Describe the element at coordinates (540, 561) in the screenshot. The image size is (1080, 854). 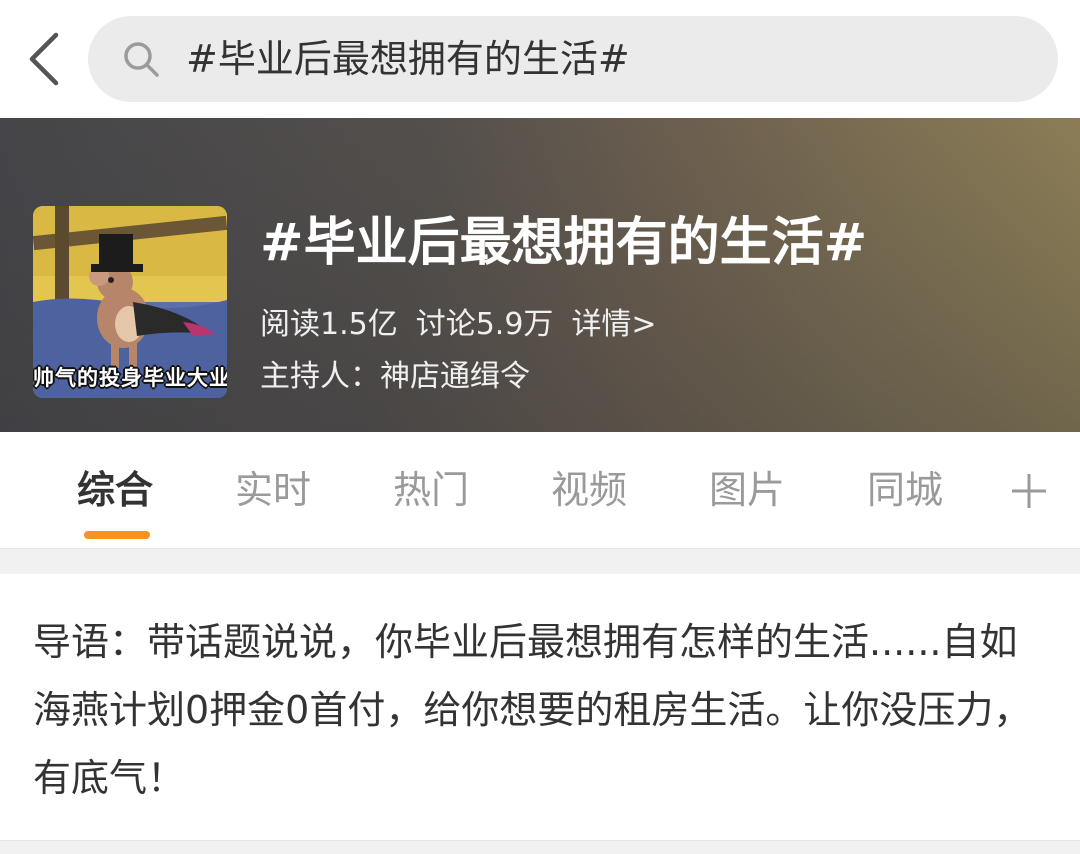
I see `section-divider` at that location.